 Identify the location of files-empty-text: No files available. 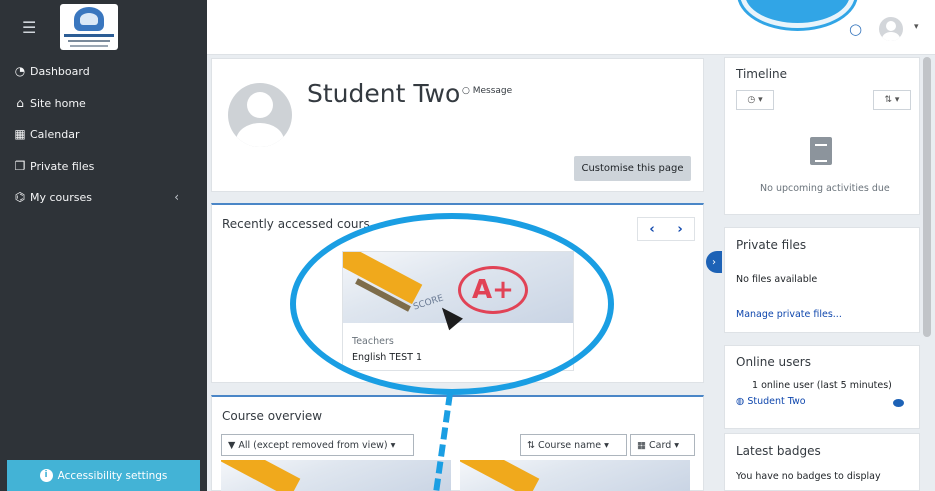
(777, 279).